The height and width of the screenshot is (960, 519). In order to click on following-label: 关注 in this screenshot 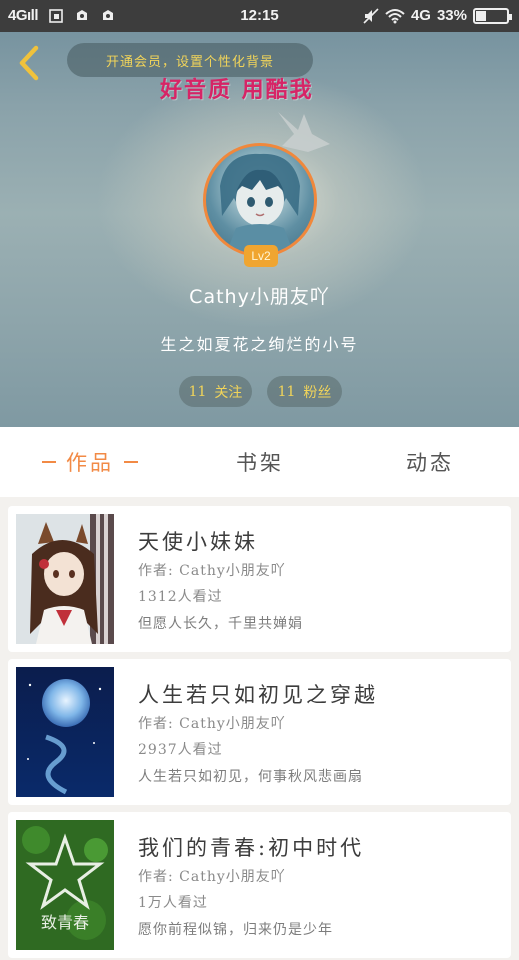, I will do `click(228, 392)`.